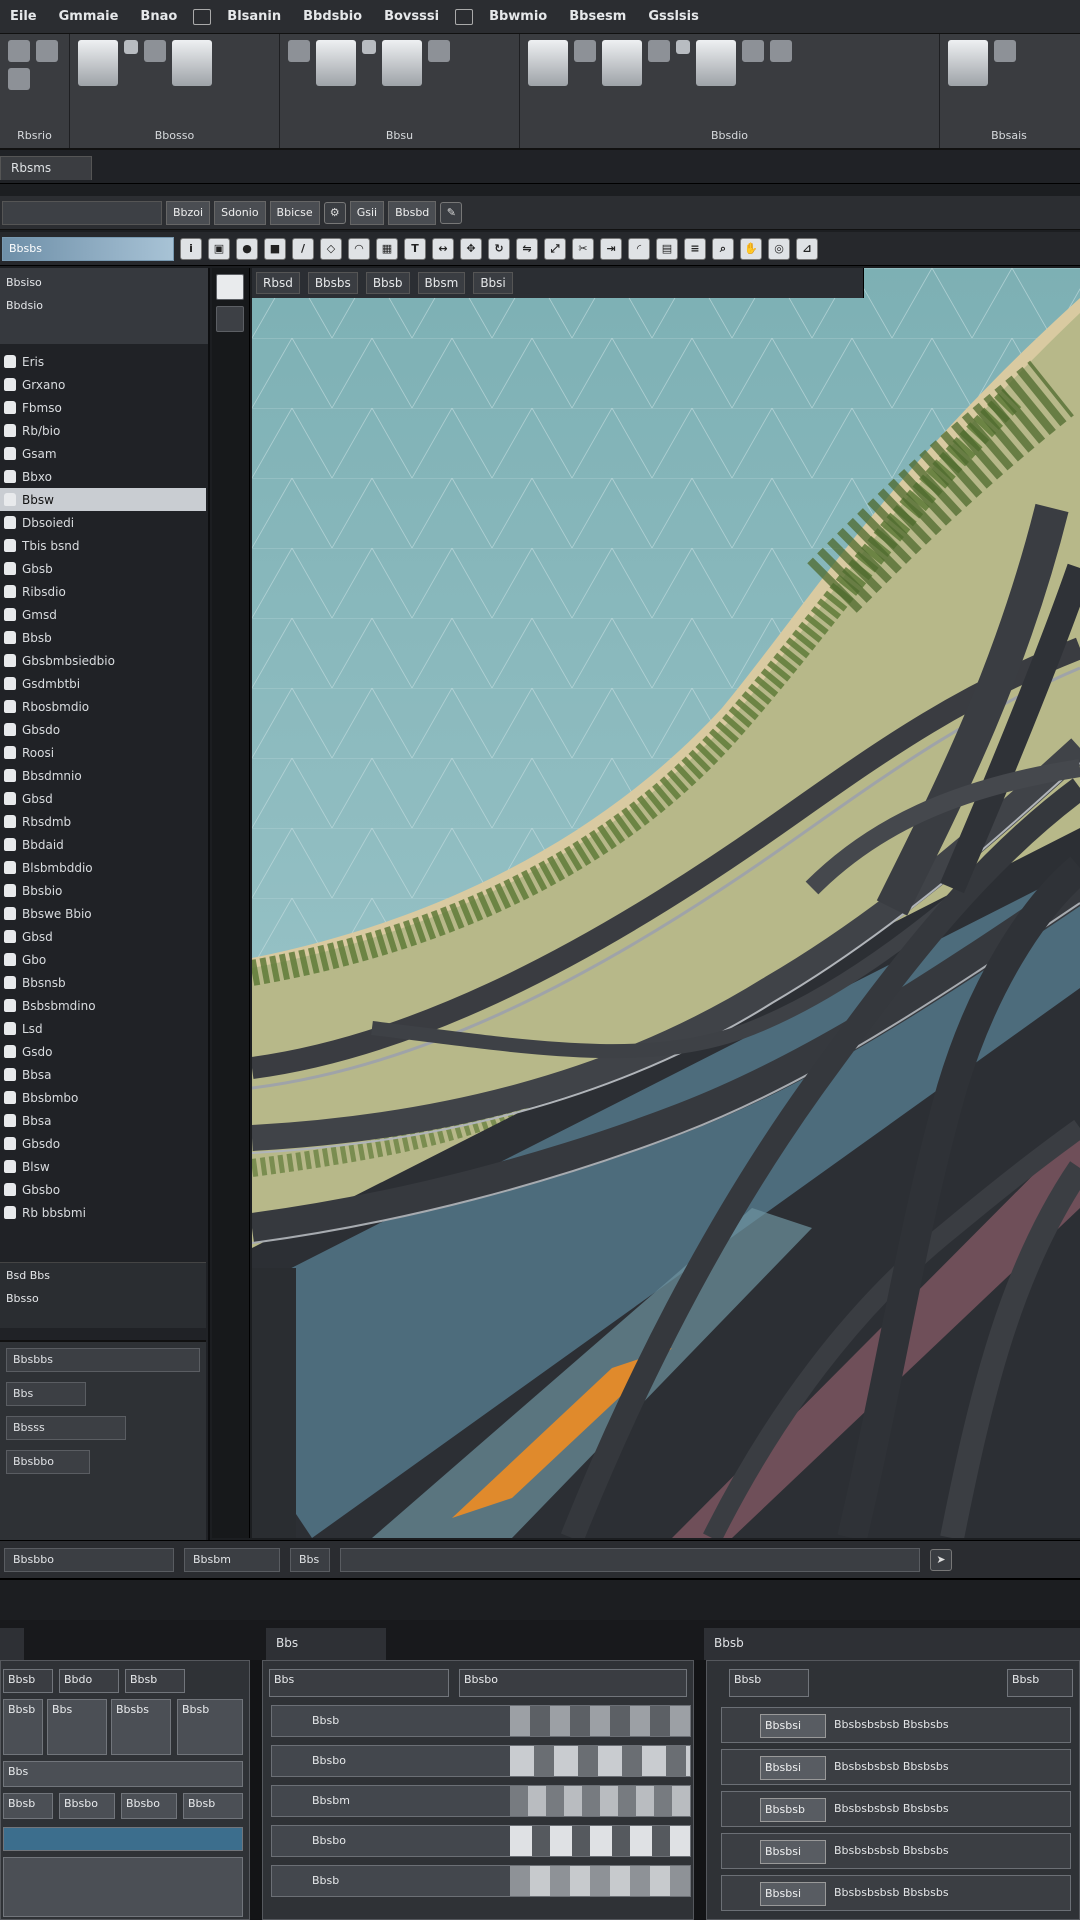 This screenshot has width=1080, height=1920. What do you see at coordinates (141, 1727) in the screenshot?
I see `grid-cell: Bbsbs` at bounding box center [141, 1727].